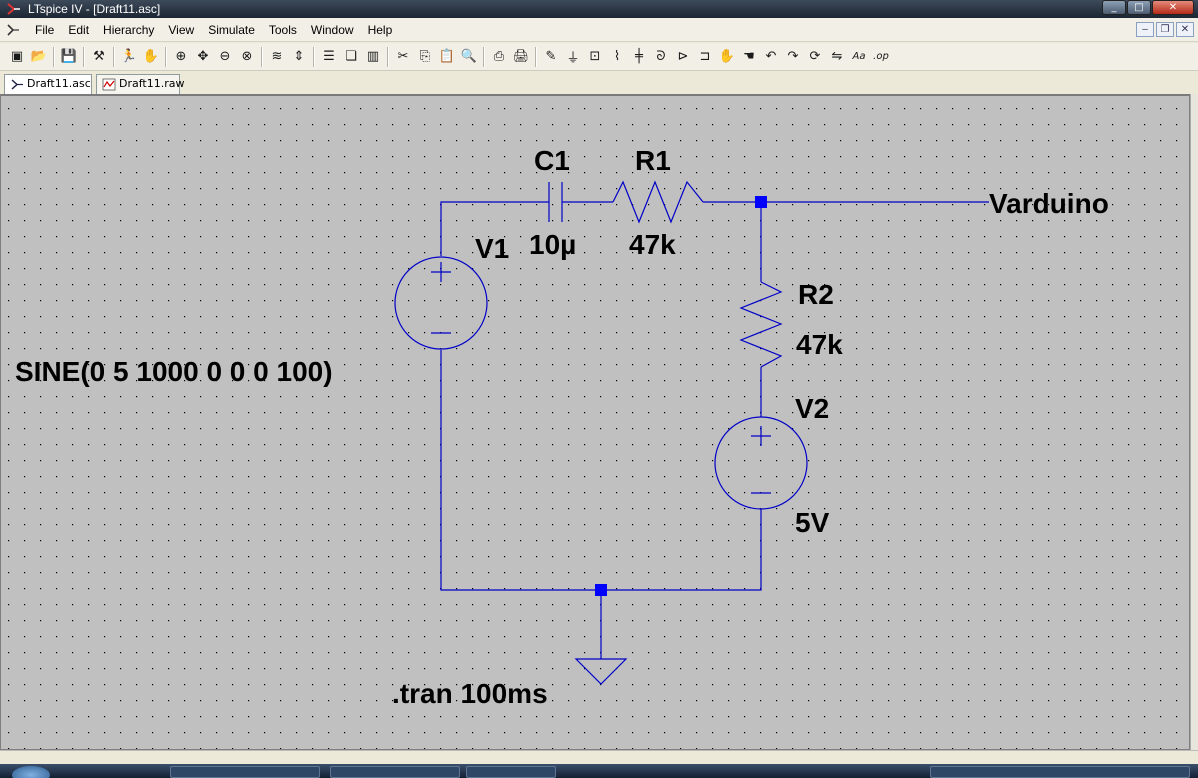 This screenshot has width=1198, height=778. Describe the element at coordinates (181, 30) in the screenshot. I see `menu-view: View` at that location.